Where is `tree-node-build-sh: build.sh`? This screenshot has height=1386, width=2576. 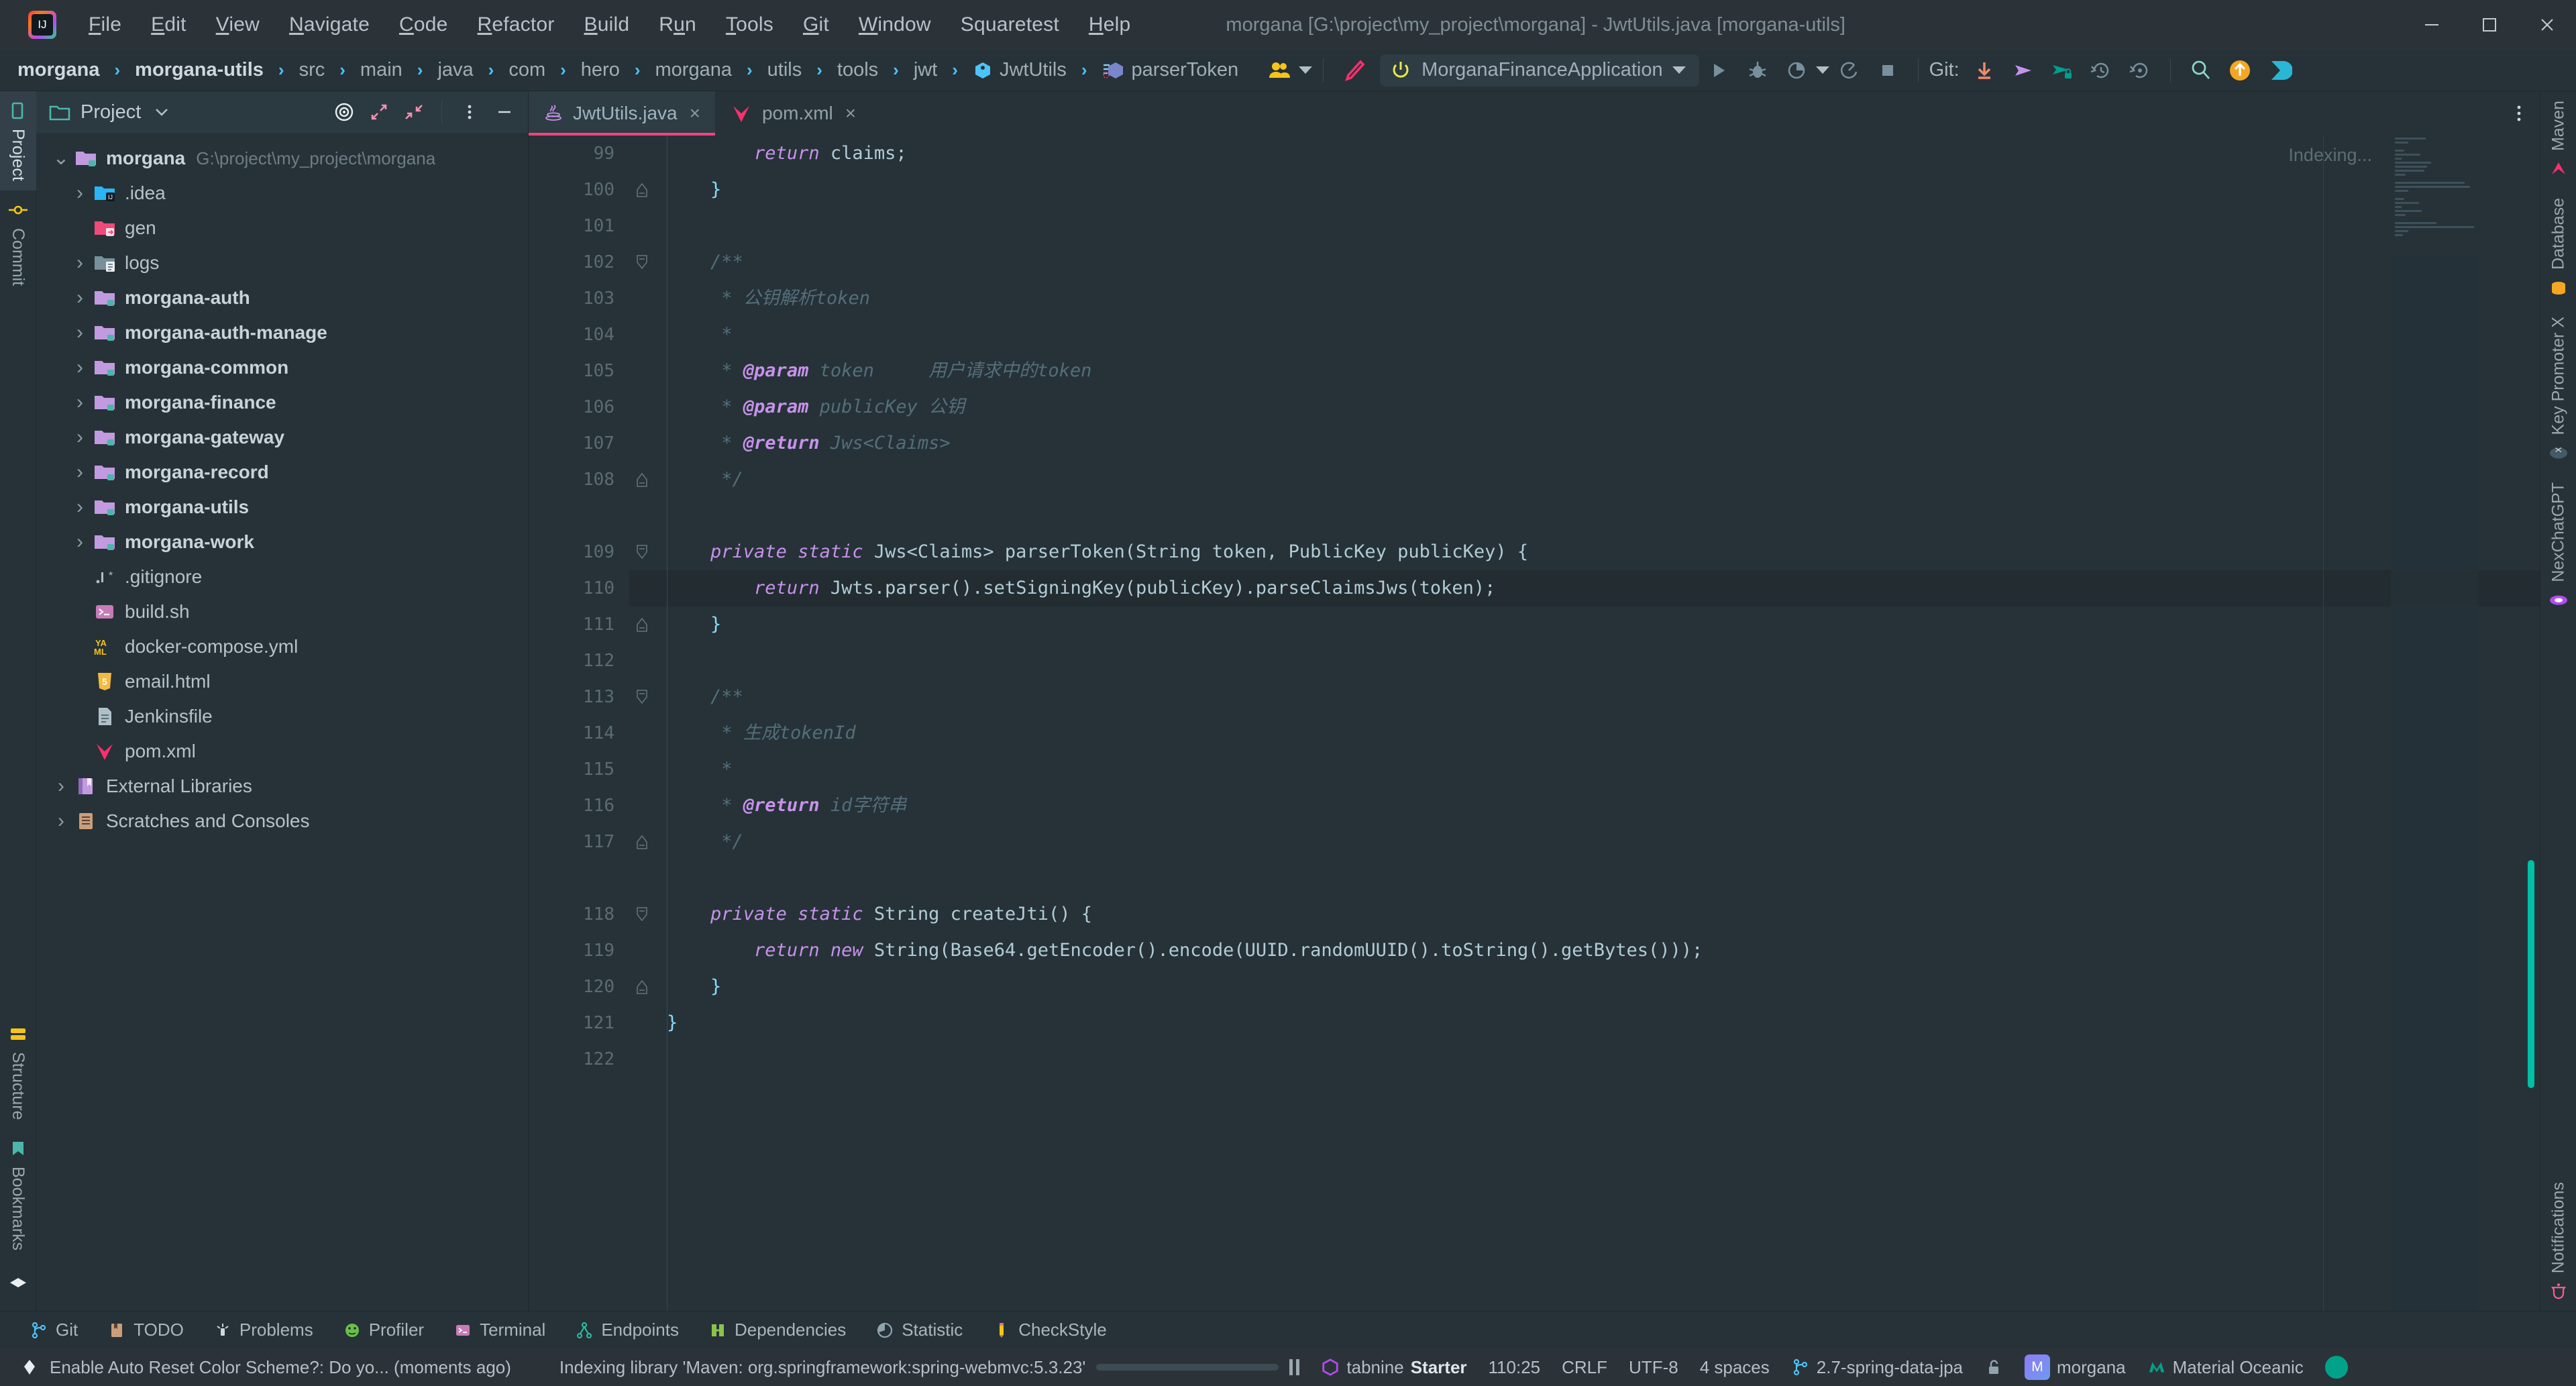 tree-node-build-sh: build.sh is located at coordinates (282, 611).